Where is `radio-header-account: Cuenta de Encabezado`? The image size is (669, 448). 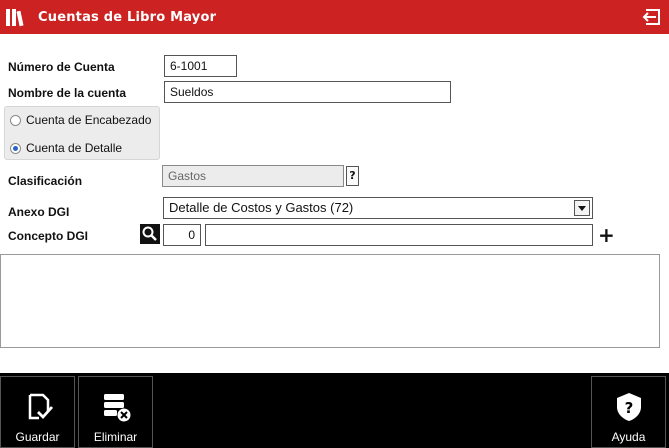 radio-header-account: Cuenta de Encabezado is located at coordinates (80, 120).